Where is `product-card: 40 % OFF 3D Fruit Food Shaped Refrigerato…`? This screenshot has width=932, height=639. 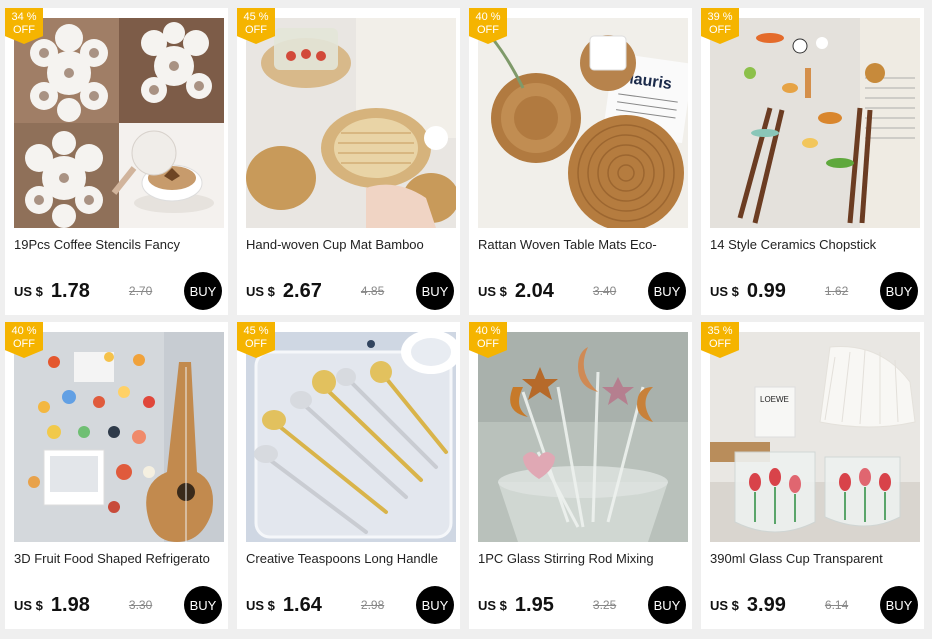
product-card: 40 % OFF 3D Fruit Food Shaped Refrigerato… is located at coordinates (116, 475).